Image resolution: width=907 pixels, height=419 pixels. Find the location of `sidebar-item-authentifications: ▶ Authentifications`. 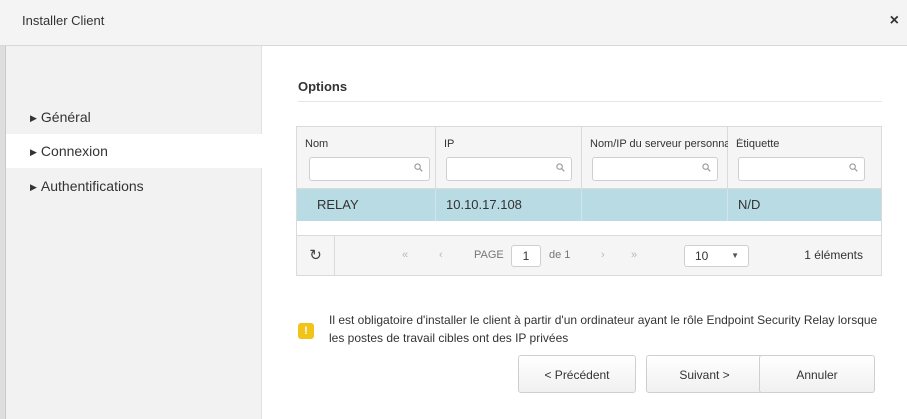

sidebar-item-authentifications: ▶ Authentifications is located at coordinates (134, 186).